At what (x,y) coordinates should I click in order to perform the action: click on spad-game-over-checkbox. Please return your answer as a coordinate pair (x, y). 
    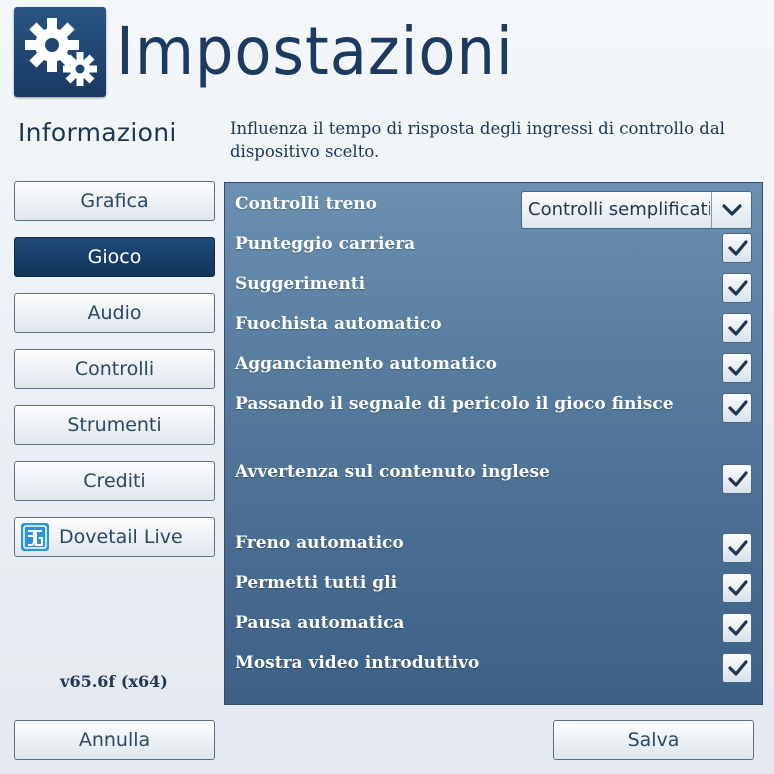
    Looking at the image, I should click on (737, 408).